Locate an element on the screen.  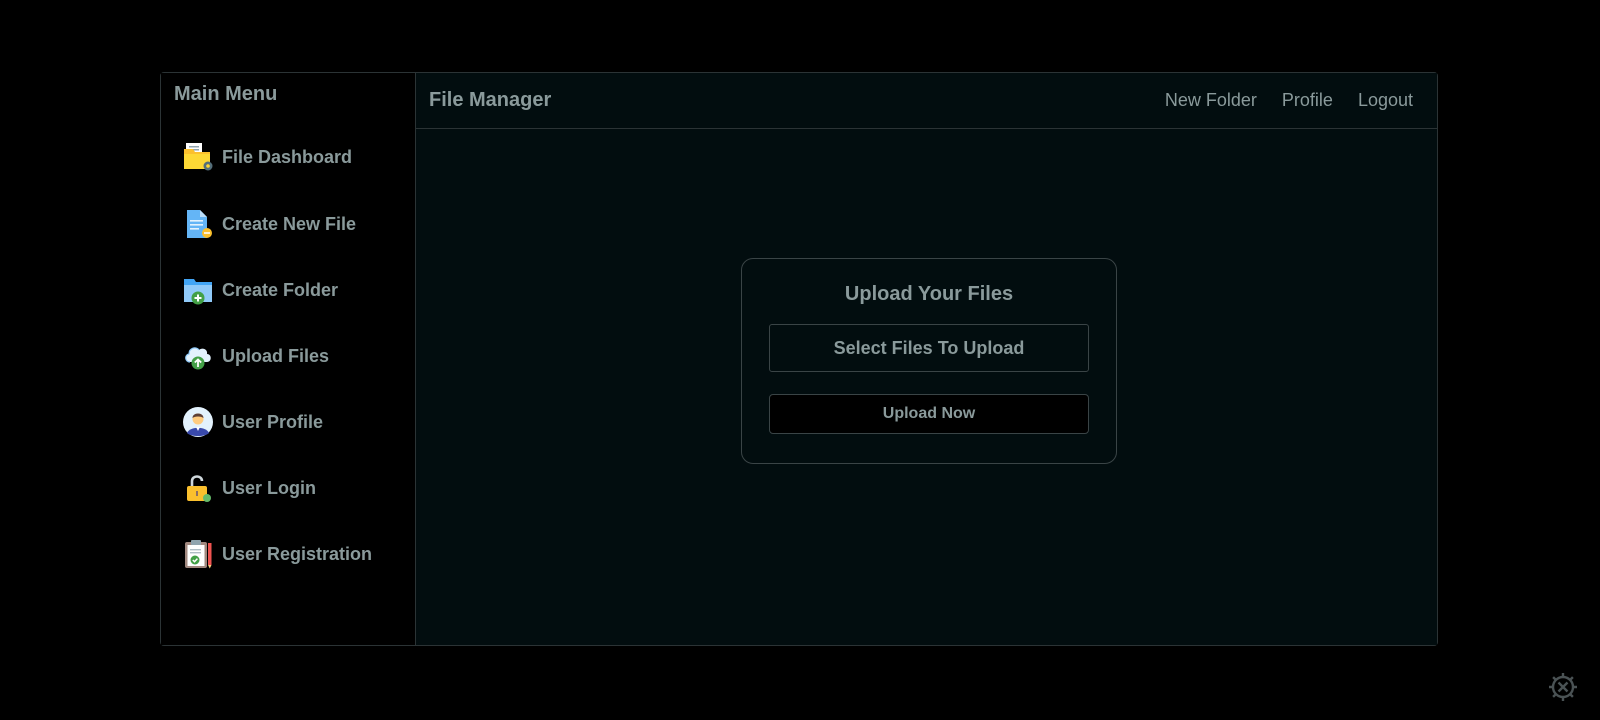
sidebar-item-user-profile: User Profile is located at coordinates (252, 422).